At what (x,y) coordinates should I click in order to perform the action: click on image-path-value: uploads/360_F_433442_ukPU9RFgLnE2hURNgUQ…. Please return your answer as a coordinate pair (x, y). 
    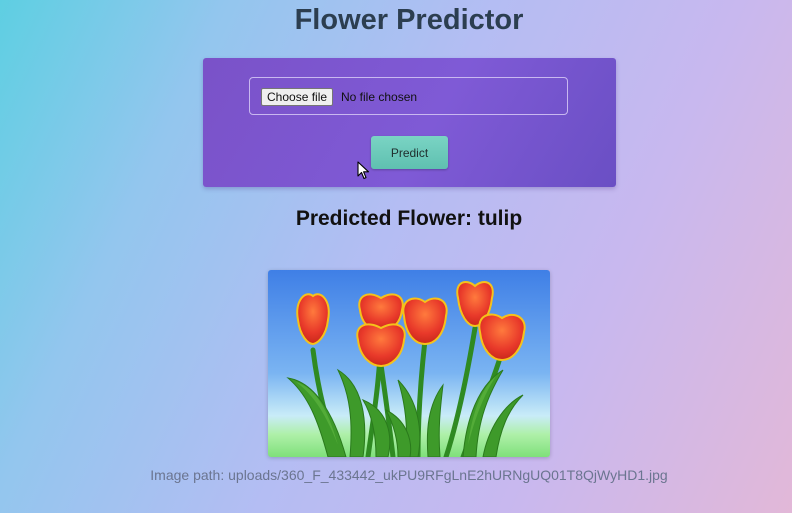
    Looking at the image, I should click on (448, 475).